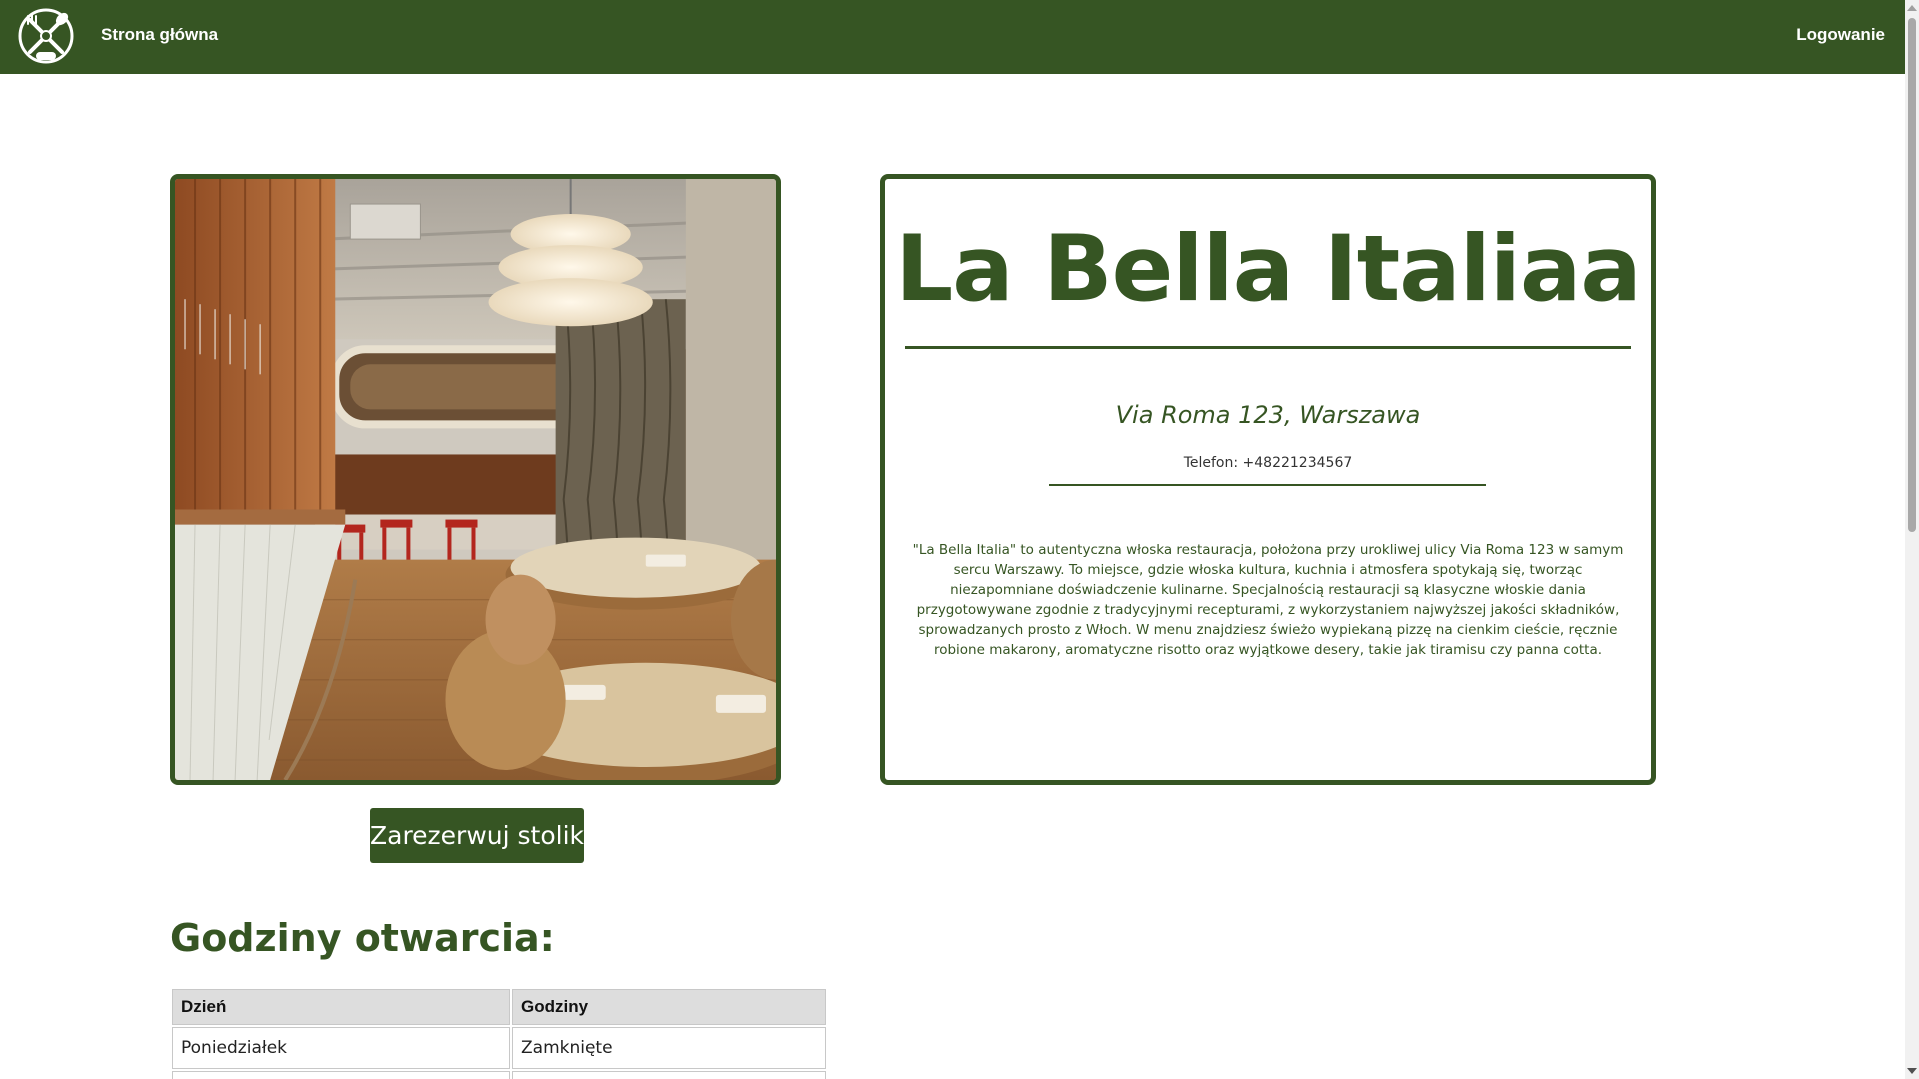 Image resolution: width=1919 pixels, height=1079 pixels. I want to click on hours-cell: Zamknięte, so click(669, 1048).